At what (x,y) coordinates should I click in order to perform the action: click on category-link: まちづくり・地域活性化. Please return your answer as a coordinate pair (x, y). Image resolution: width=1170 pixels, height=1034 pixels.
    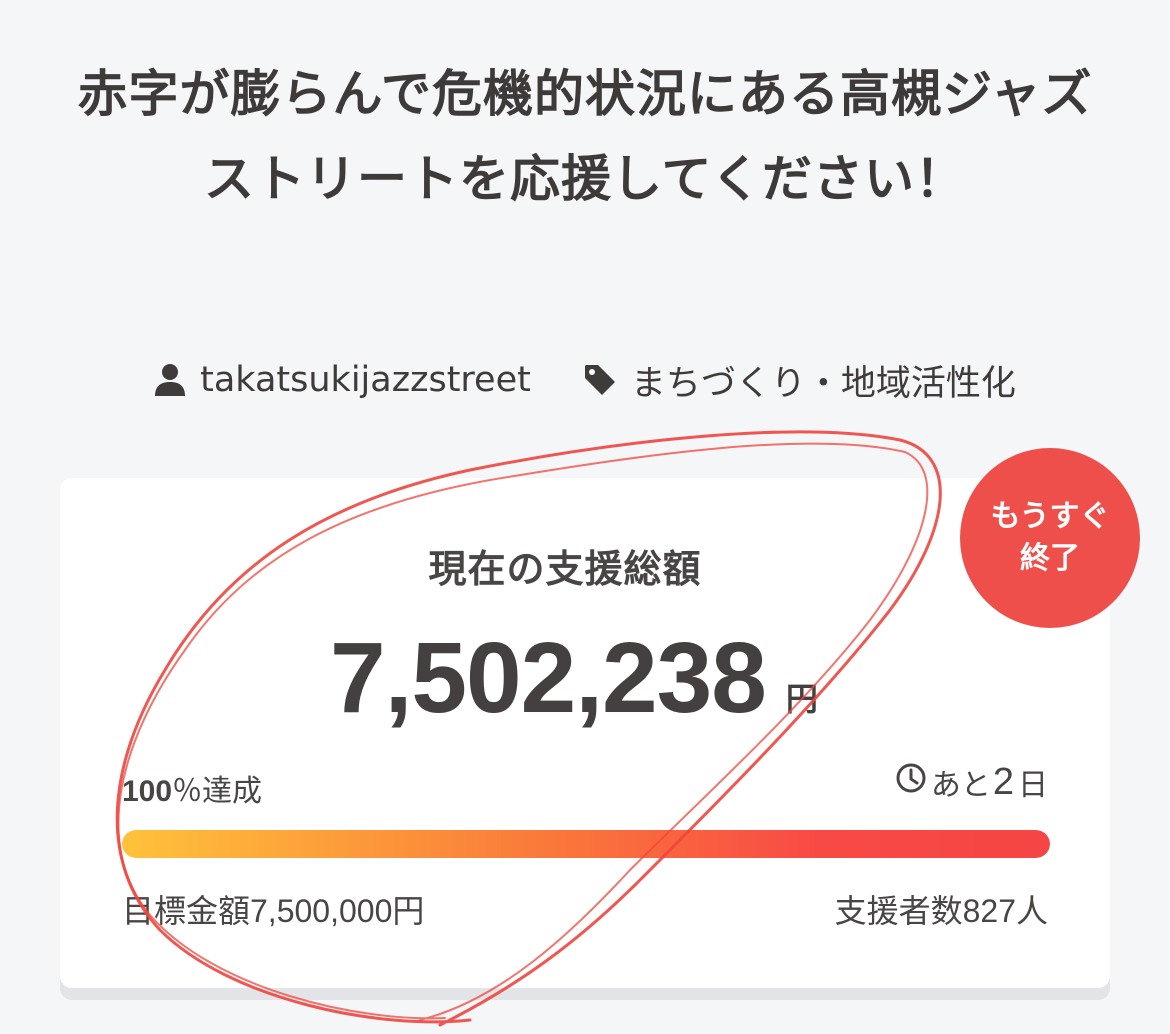
    Looking at the image, I should click on (799, 380).